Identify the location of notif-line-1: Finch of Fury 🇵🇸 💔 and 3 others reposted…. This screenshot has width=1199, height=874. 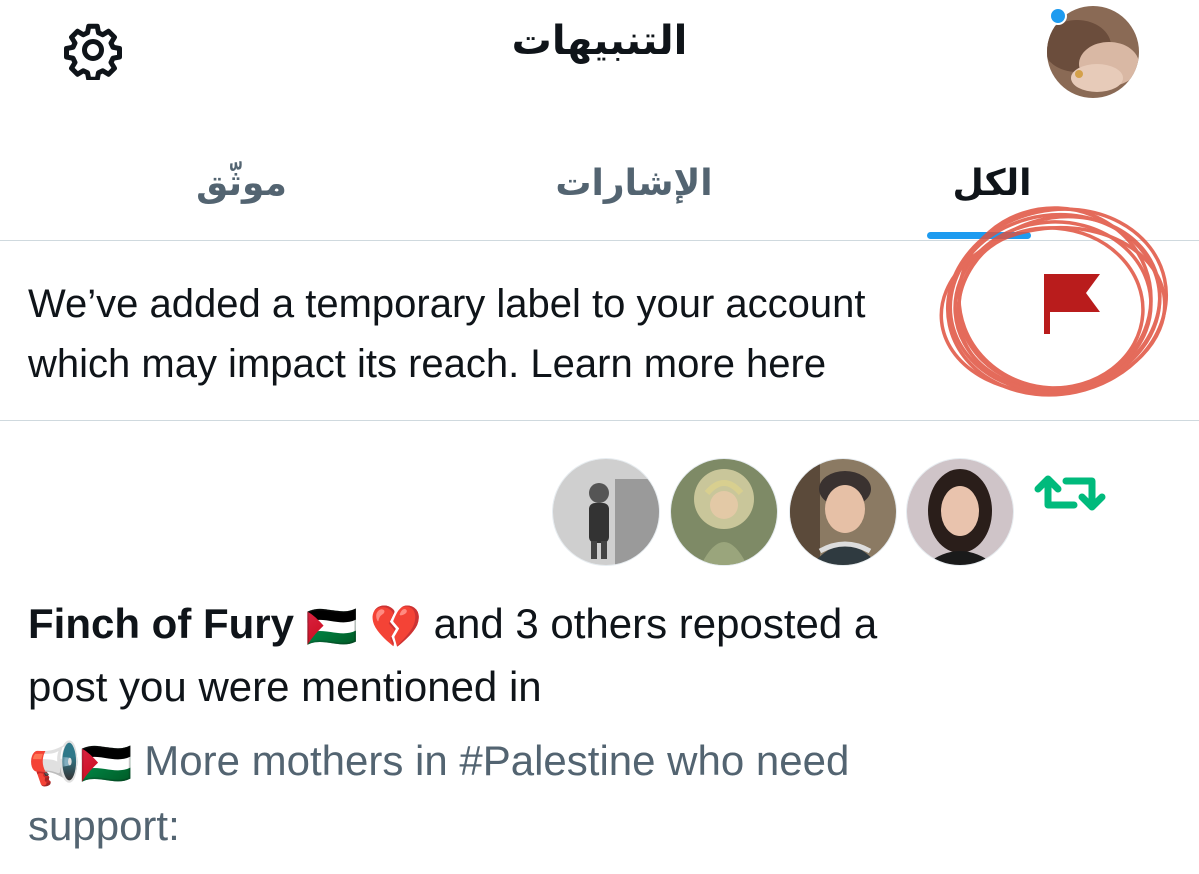
(528, 625).